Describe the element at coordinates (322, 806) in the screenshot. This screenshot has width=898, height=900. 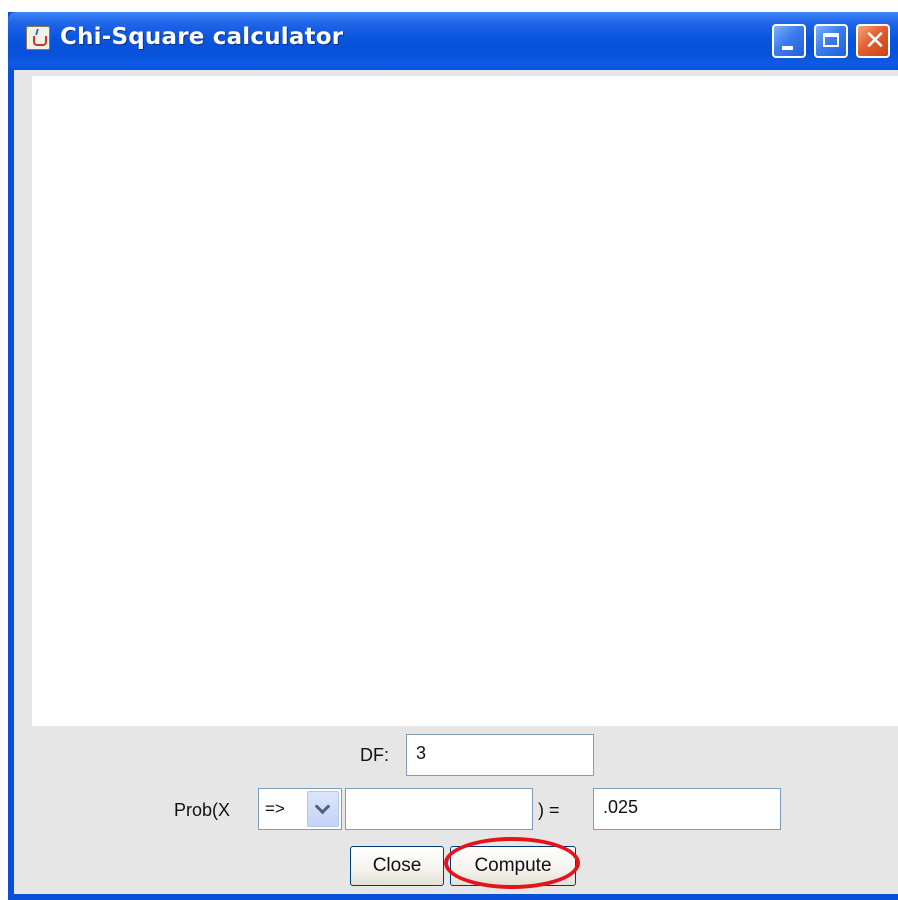
I see `chevron-down-icon` at that location.